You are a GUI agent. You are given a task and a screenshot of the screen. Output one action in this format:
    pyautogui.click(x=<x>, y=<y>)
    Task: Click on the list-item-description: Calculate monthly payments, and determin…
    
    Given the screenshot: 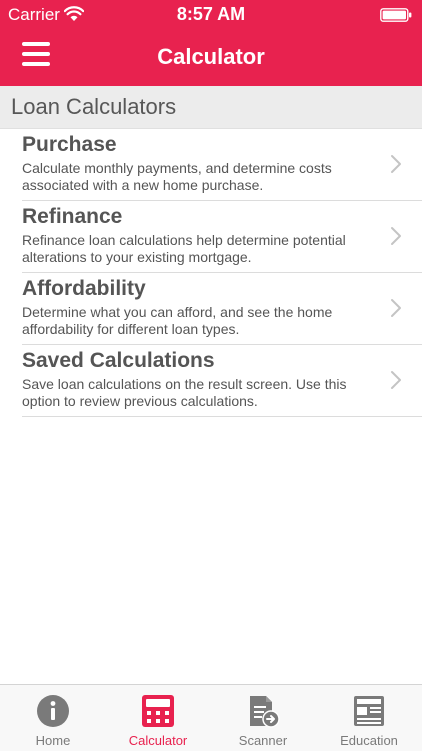 What is the action you would take?
    pyautogui.click(x=177, y=176)
    